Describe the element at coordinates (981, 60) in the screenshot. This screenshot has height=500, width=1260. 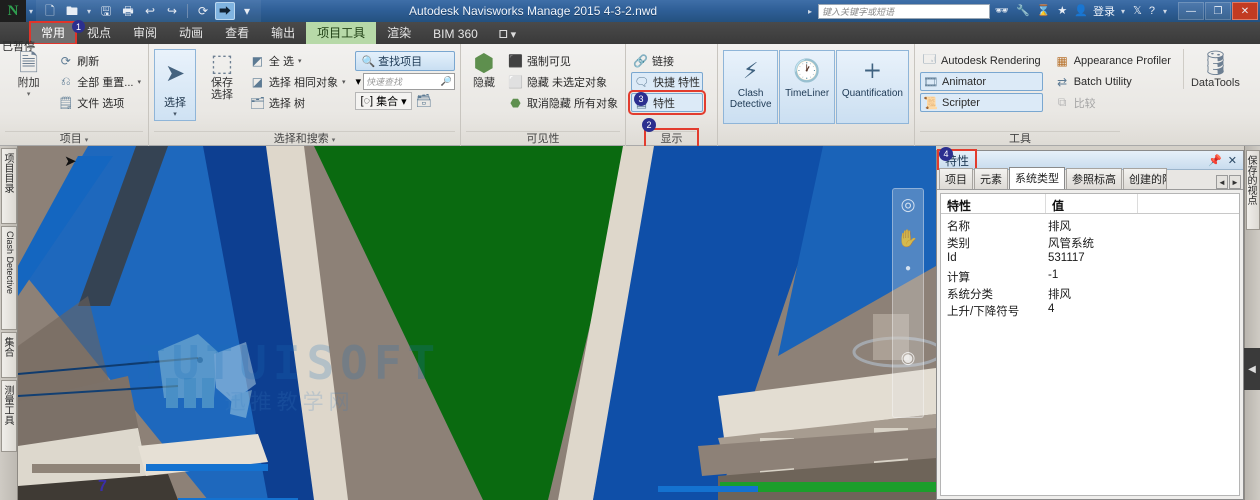
I see `autodesk-rendering-button: 🗔 Autodesk Rendering` at that location.